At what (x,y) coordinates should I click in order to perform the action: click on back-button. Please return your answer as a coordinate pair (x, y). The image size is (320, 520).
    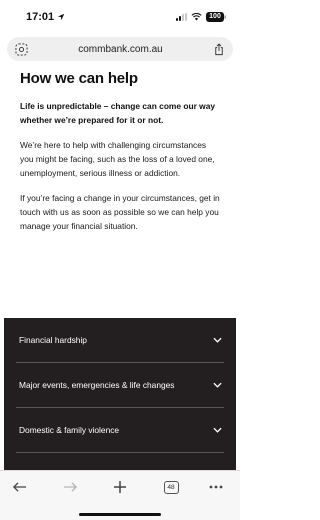
    Looking at the image, I should click on (19, 487).